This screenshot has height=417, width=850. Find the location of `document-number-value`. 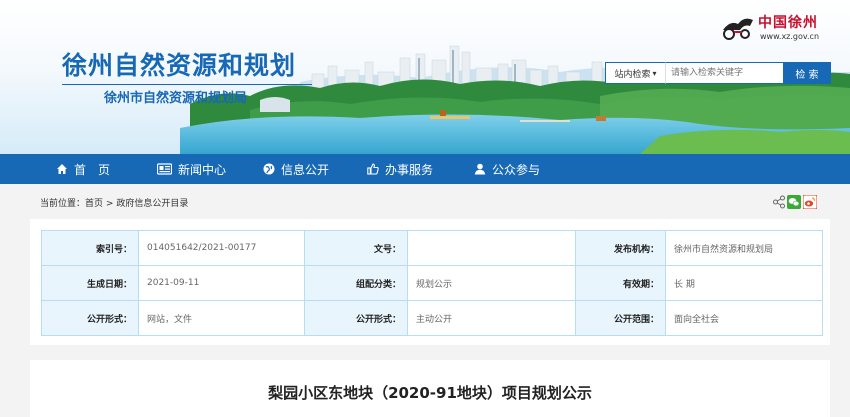

document-number-value is located at coordinates (491, 248).